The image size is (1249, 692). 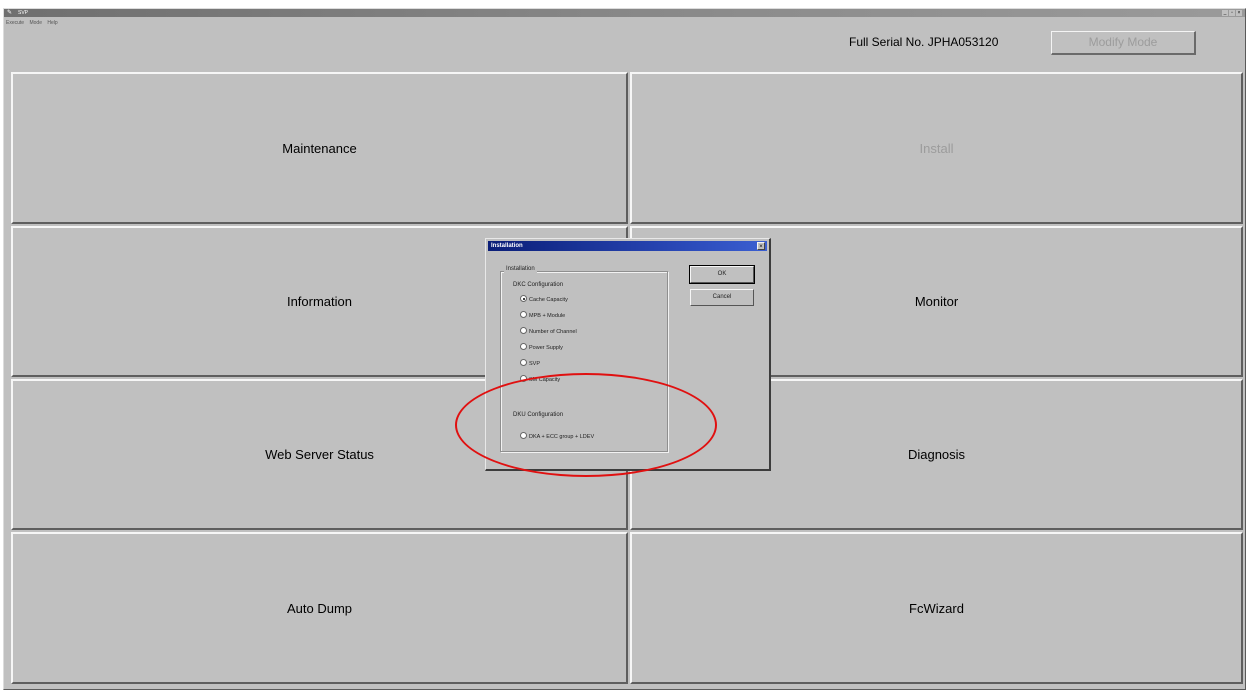 What do you see at coordinates (523, 299) in the screenshot?
I see `radio-selected-icon` at bounding box center [523, 299].